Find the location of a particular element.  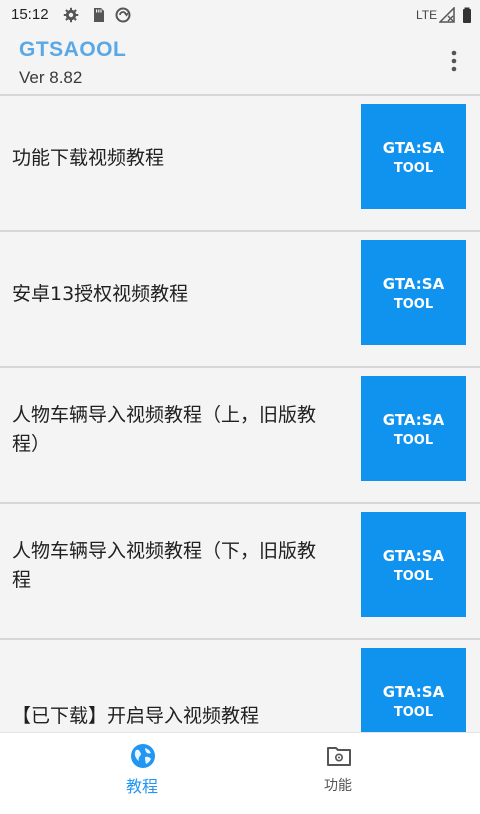

status-time: 15:12 is located at coordinates (30, 14).